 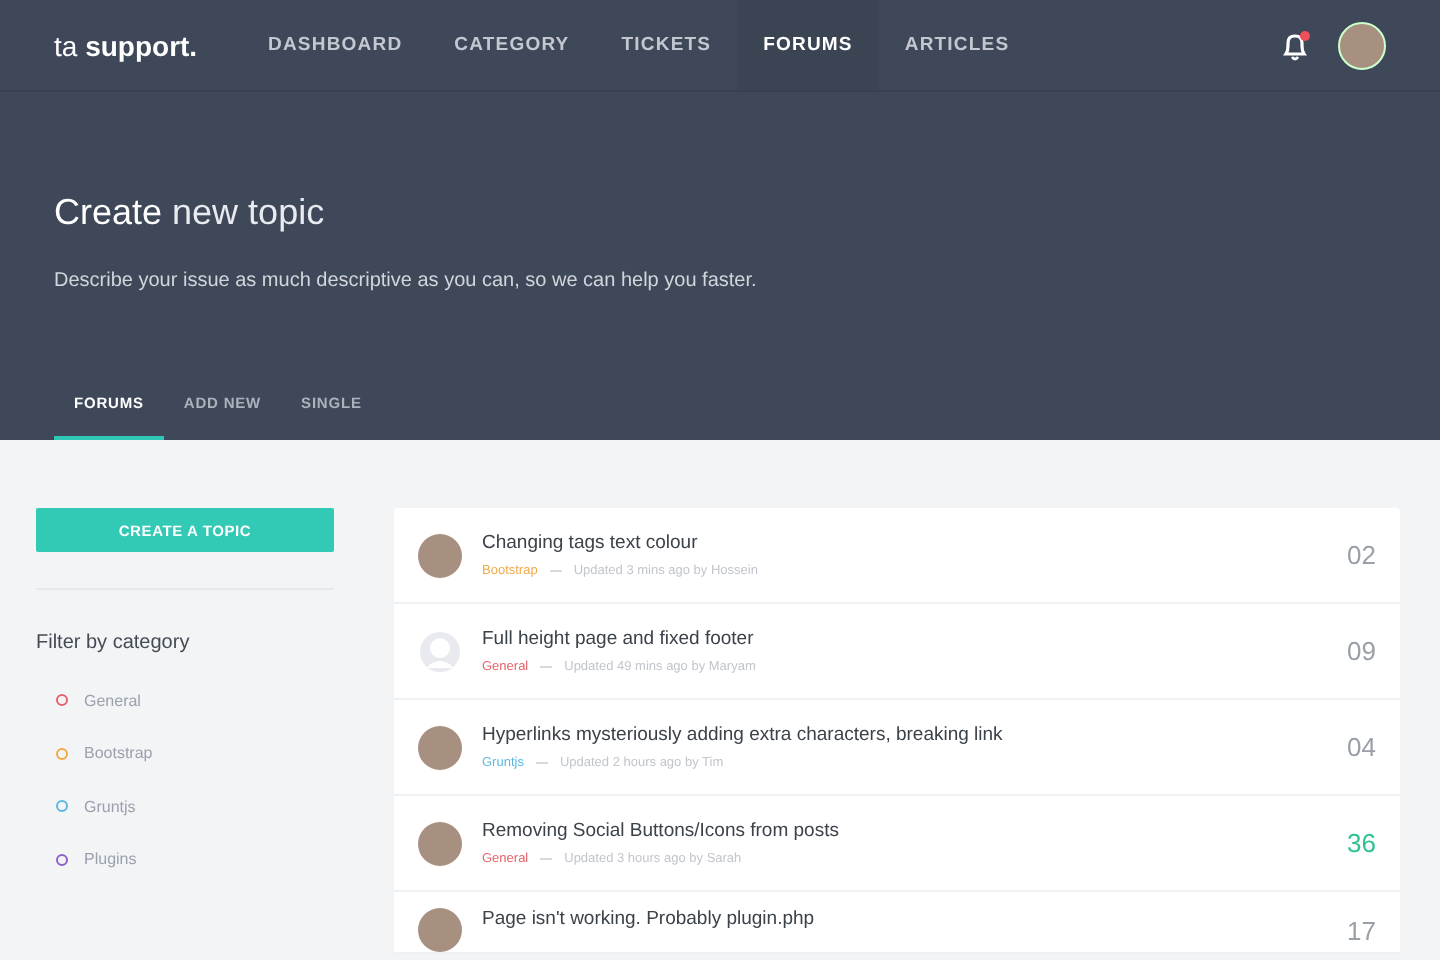 What do you see at coordinates (1361, 931) in the screenshot?
I see `reply-count: 17` at bounding box center [1361, 931].